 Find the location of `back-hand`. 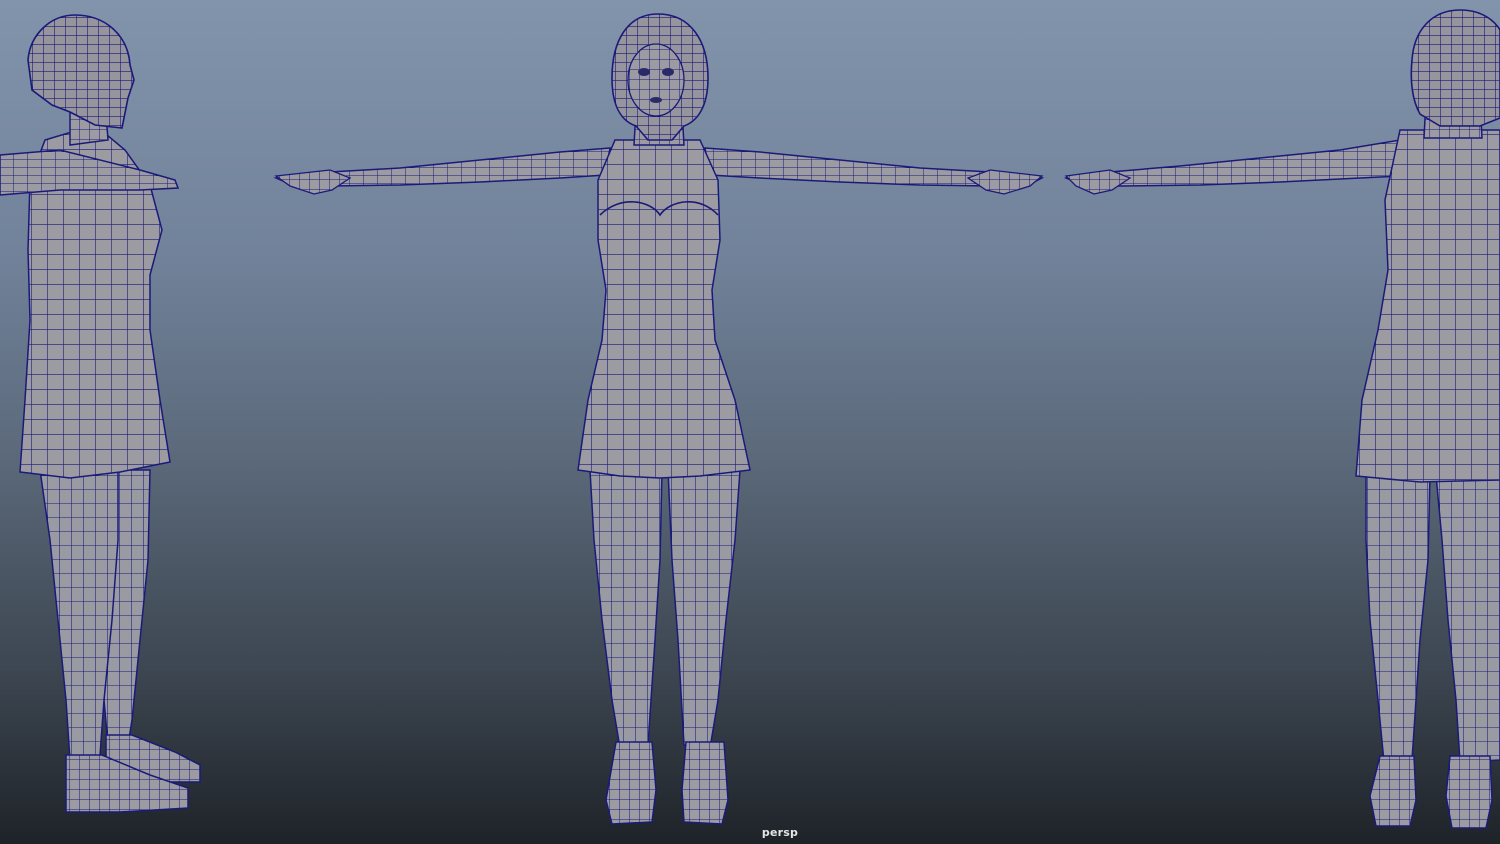

back-hand is located at coordinates (1098, 182).